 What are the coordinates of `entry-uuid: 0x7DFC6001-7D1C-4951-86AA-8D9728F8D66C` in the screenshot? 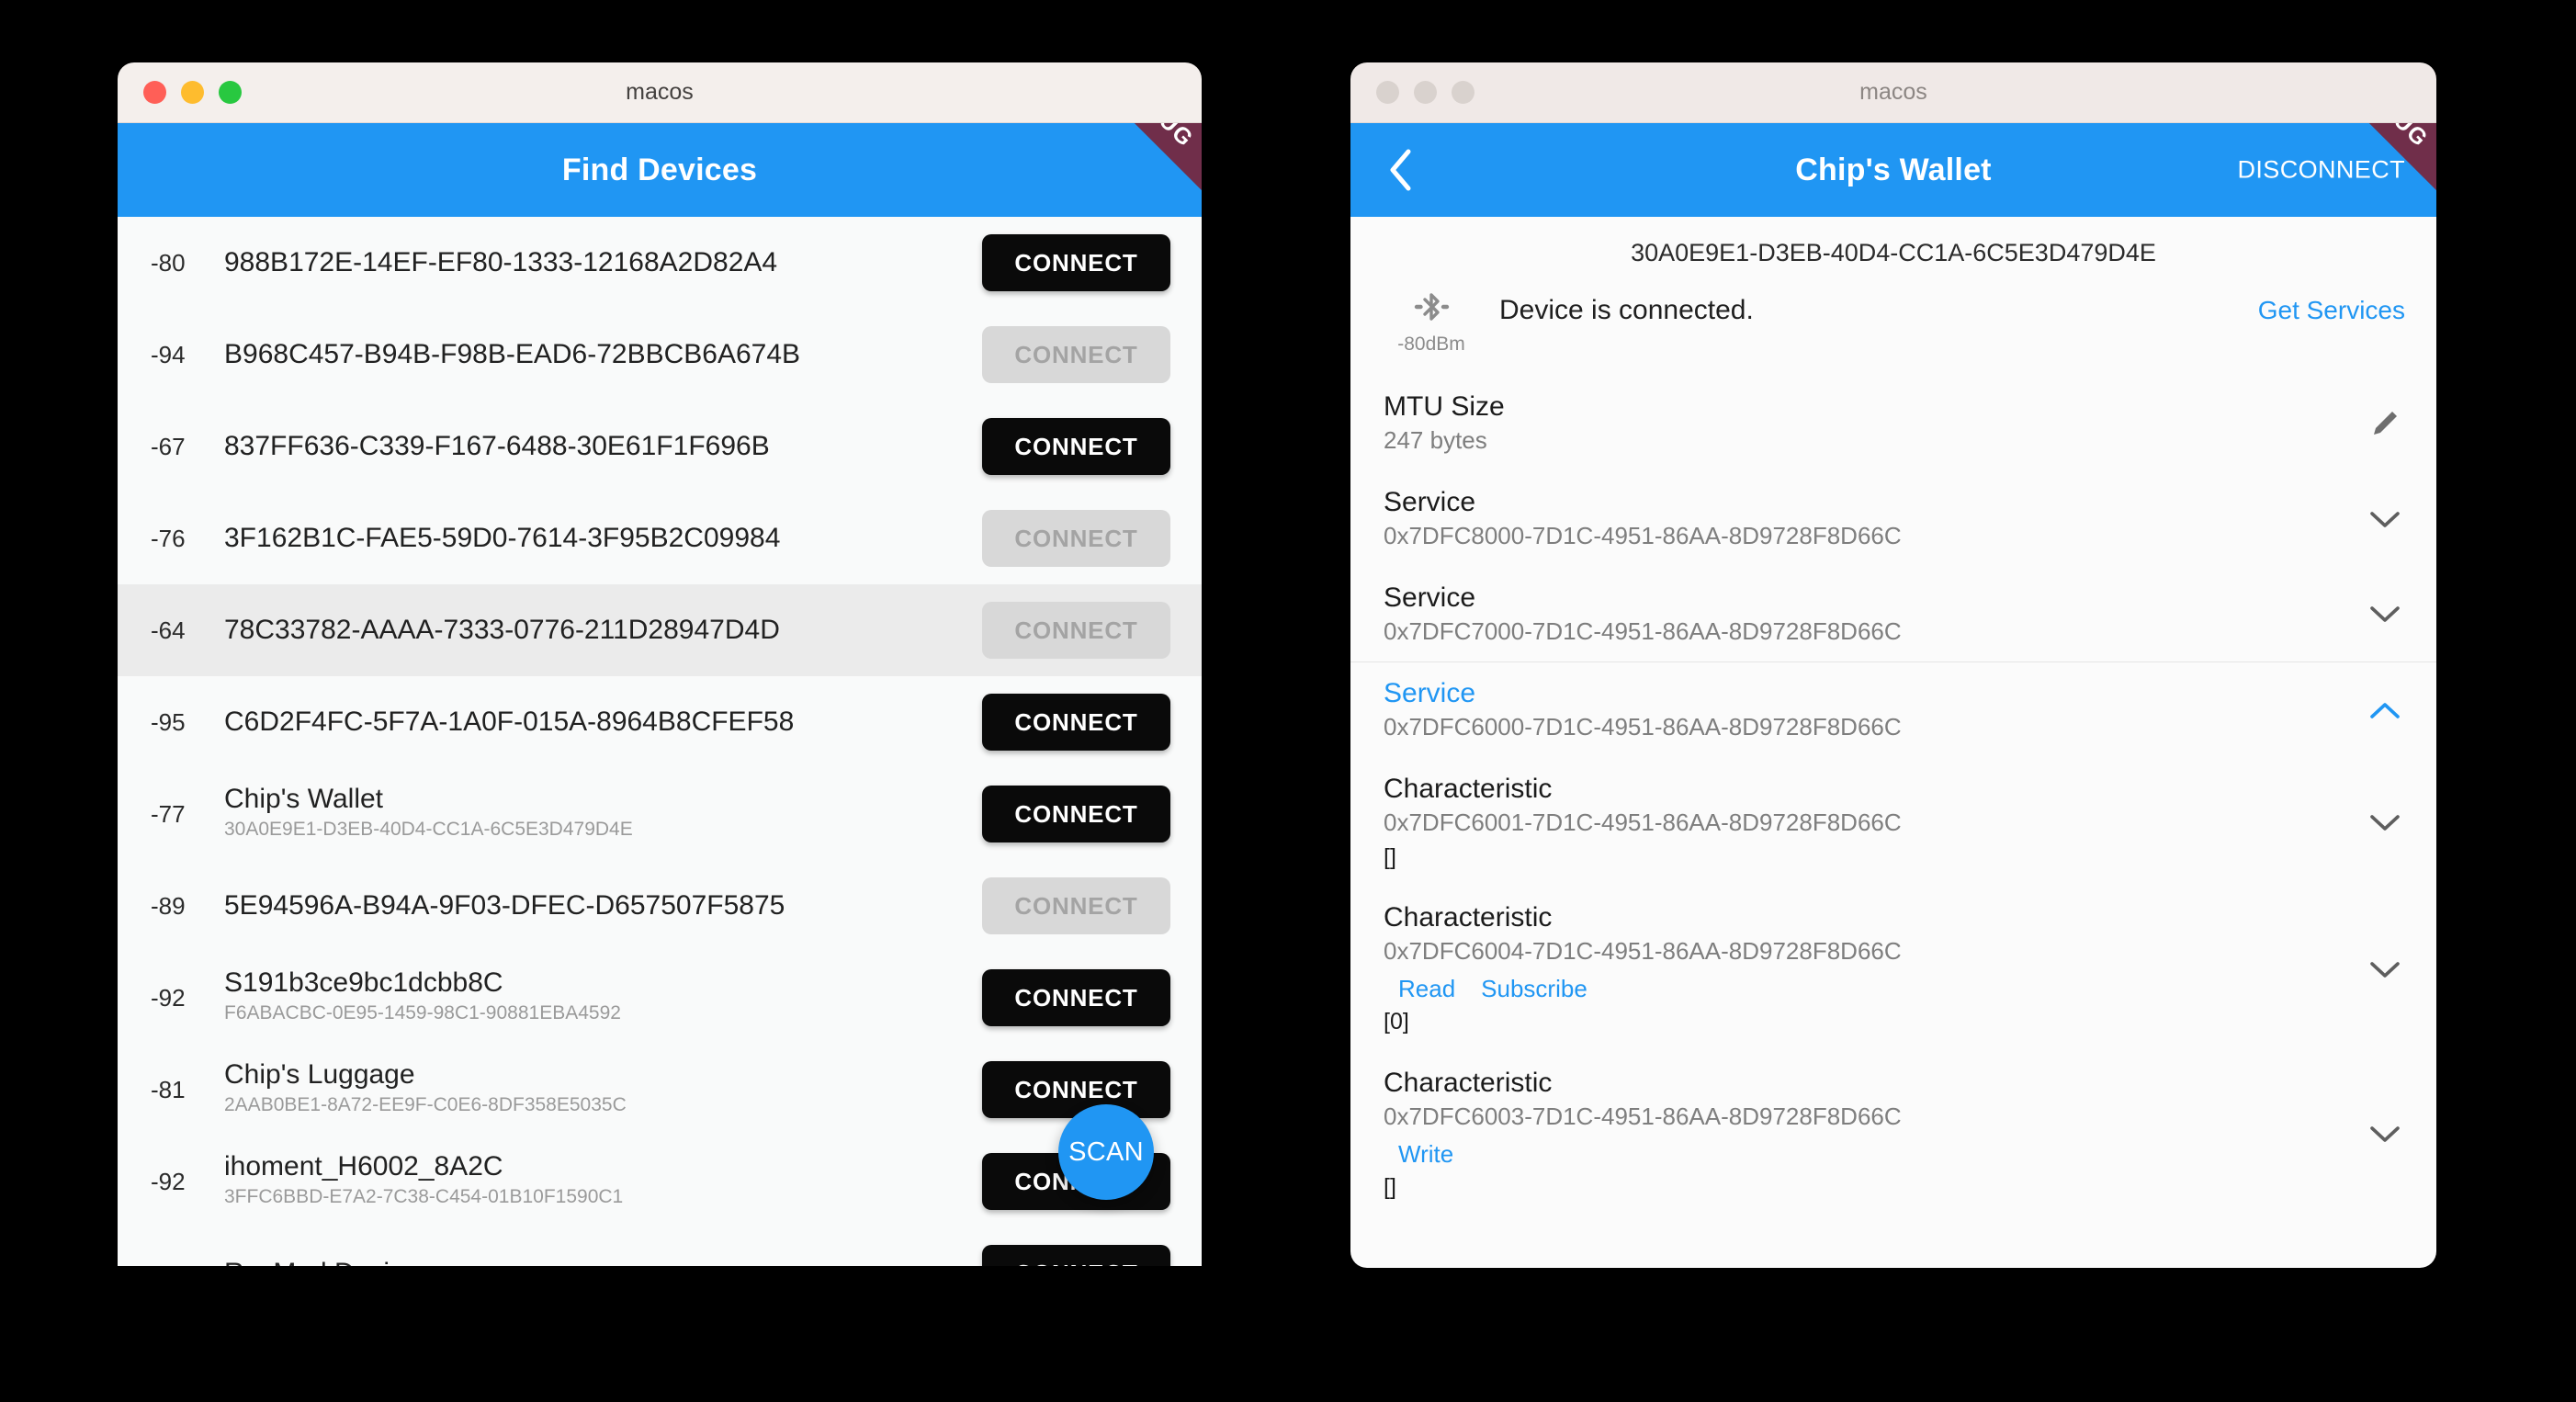 It's located at (1643, 822).